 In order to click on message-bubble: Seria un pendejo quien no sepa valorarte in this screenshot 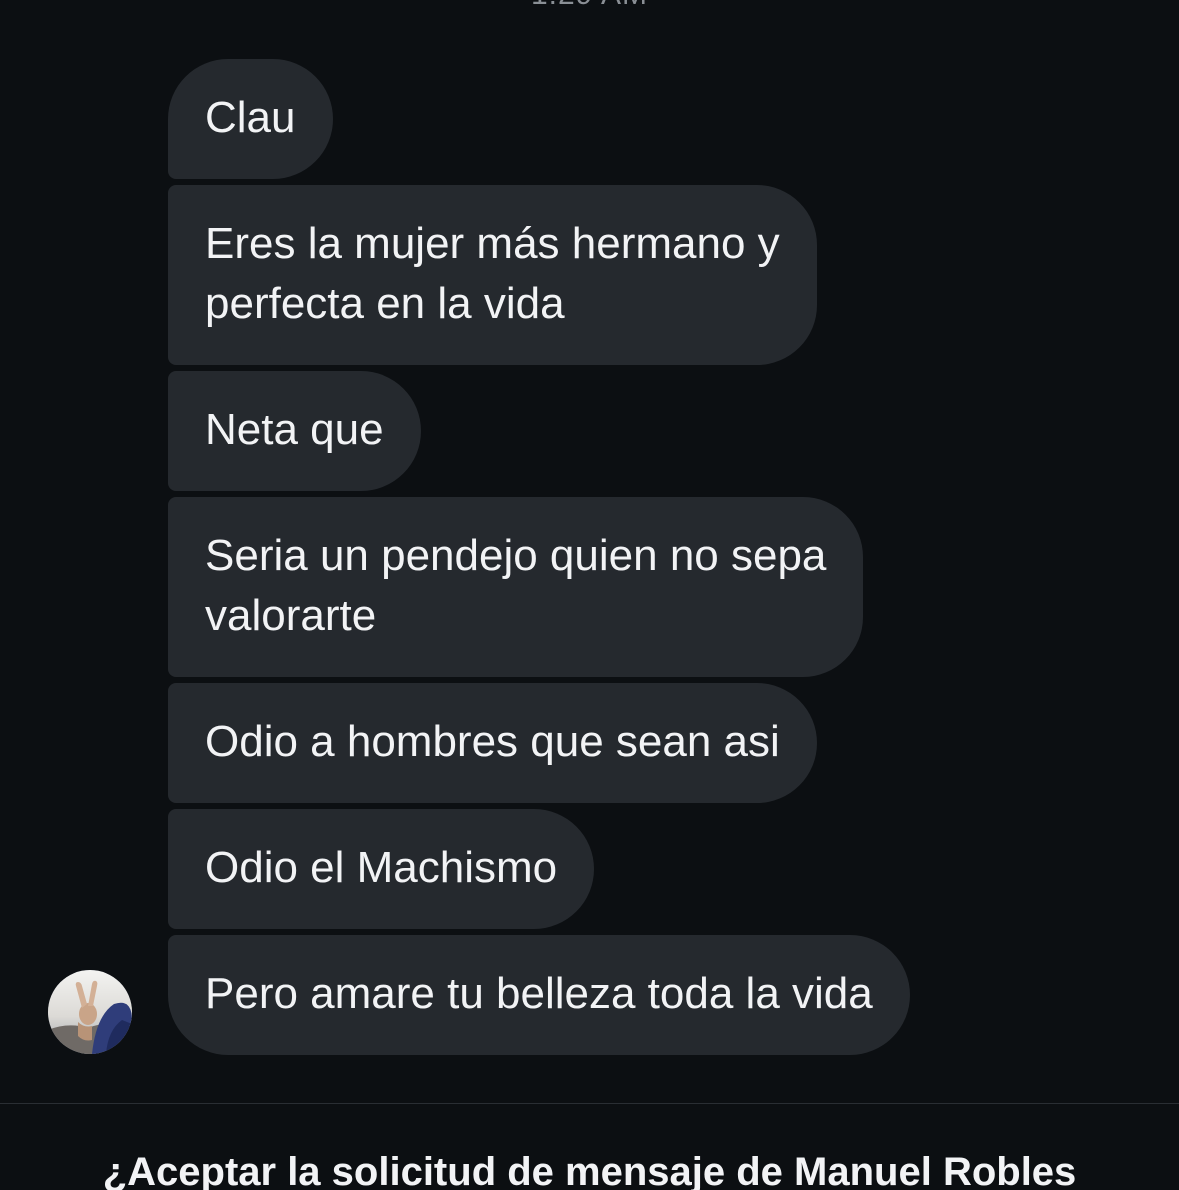, I will do `click(516, 587)`.